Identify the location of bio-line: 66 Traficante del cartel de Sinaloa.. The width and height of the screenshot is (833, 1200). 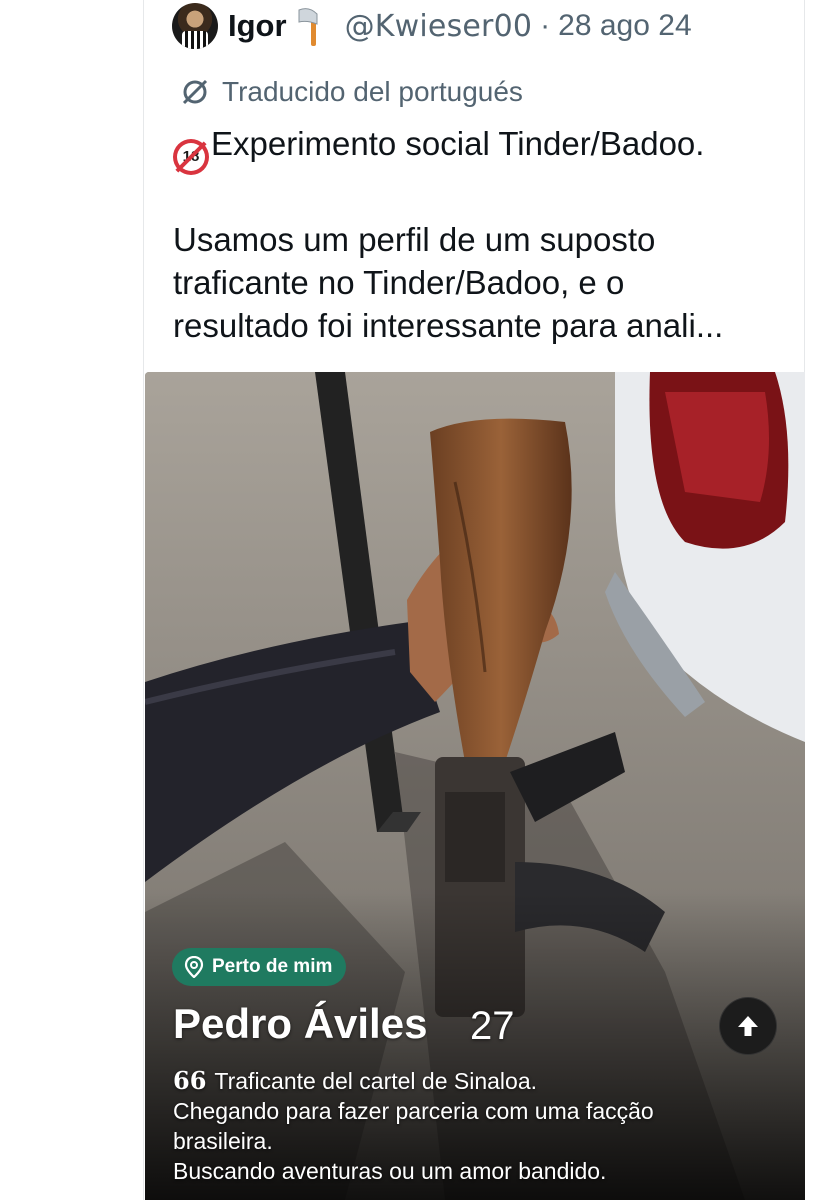
(355, 1080).